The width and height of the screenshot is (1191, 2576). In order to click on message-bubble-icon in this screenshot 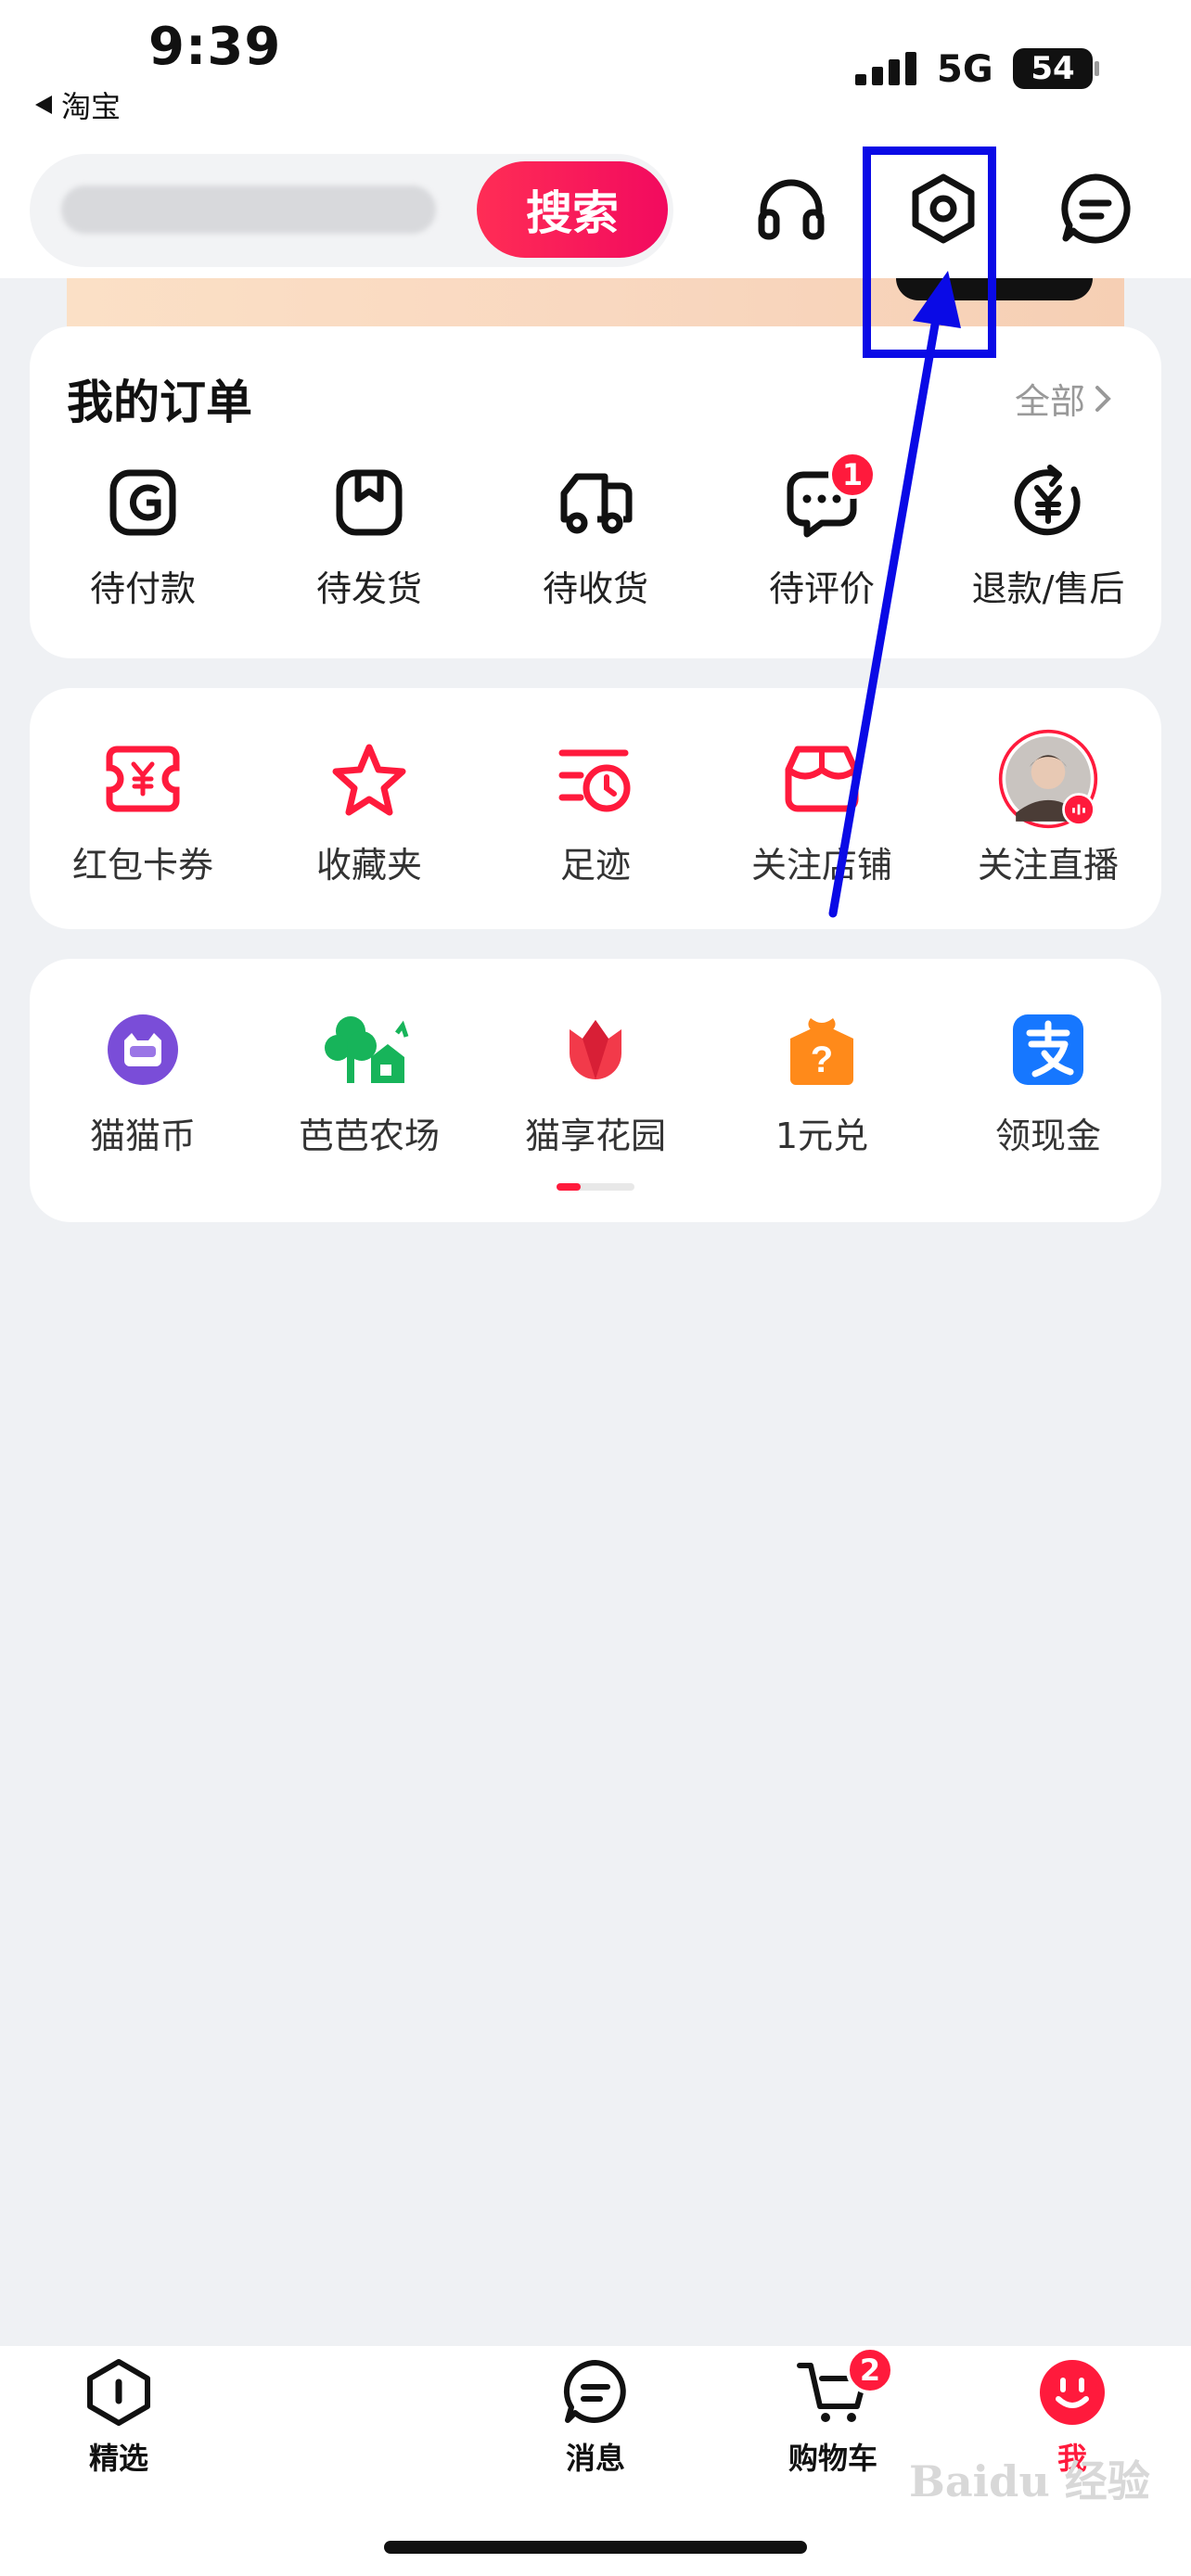, I will do `click(595, 2392)`.